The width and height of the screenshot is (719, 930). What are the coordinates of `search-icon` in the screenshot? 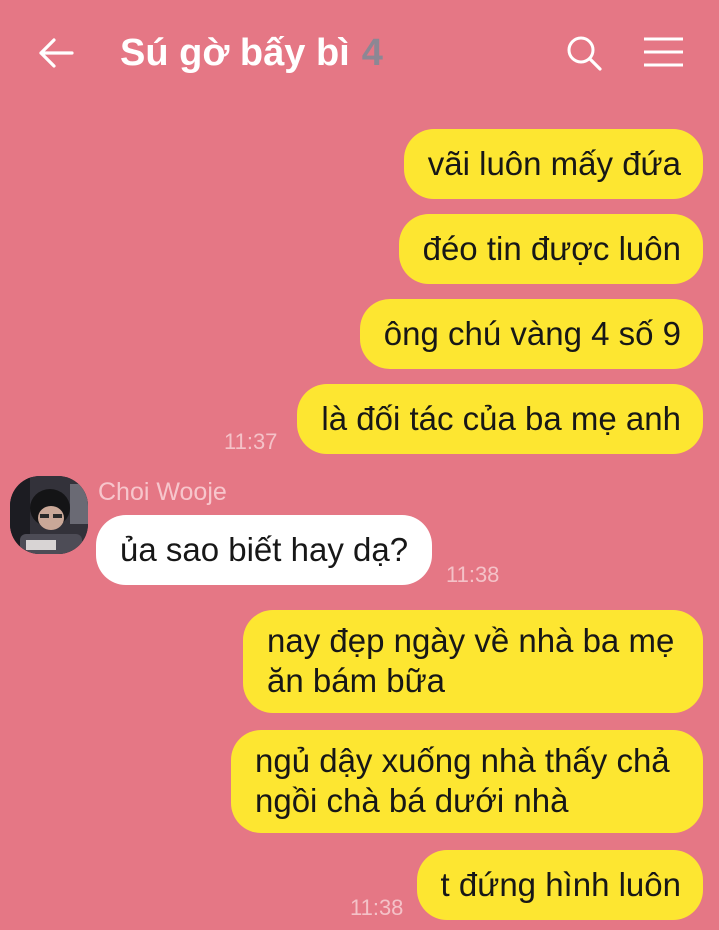 It's located at (584, 53).